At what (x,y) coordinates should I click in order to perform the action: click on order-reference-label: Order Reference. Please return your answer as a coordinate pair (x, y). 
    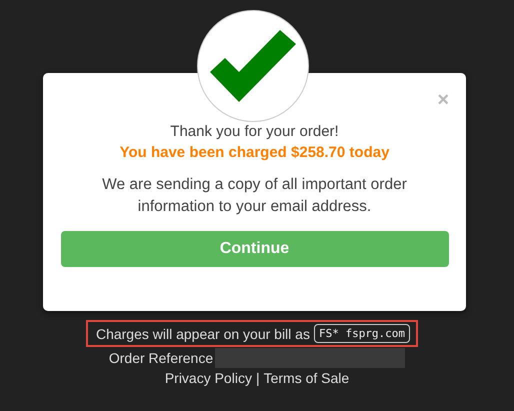
    Looking at the image, I should click on (161, 358).